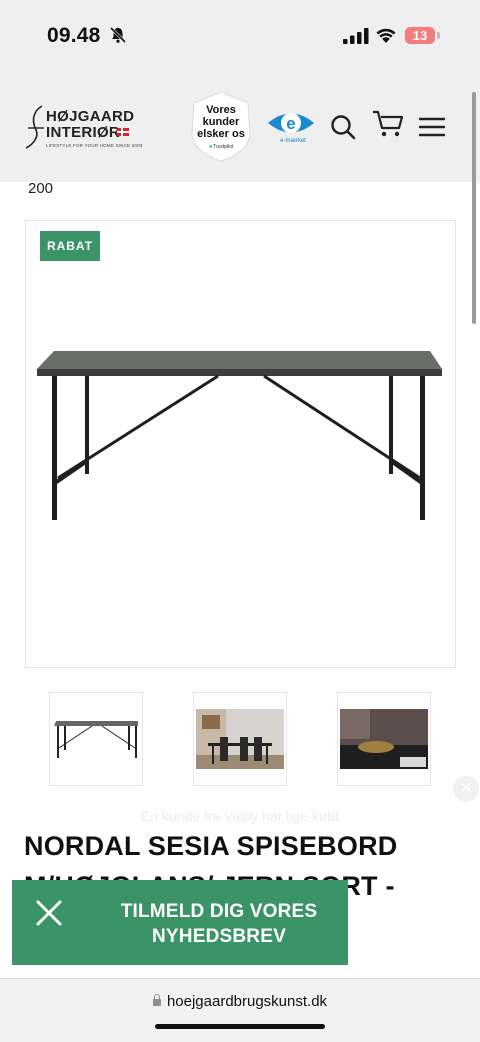 The height and width of the screenshot is (1042, 480). I want to click on thumbnail-detail-image, so click(384, 739).